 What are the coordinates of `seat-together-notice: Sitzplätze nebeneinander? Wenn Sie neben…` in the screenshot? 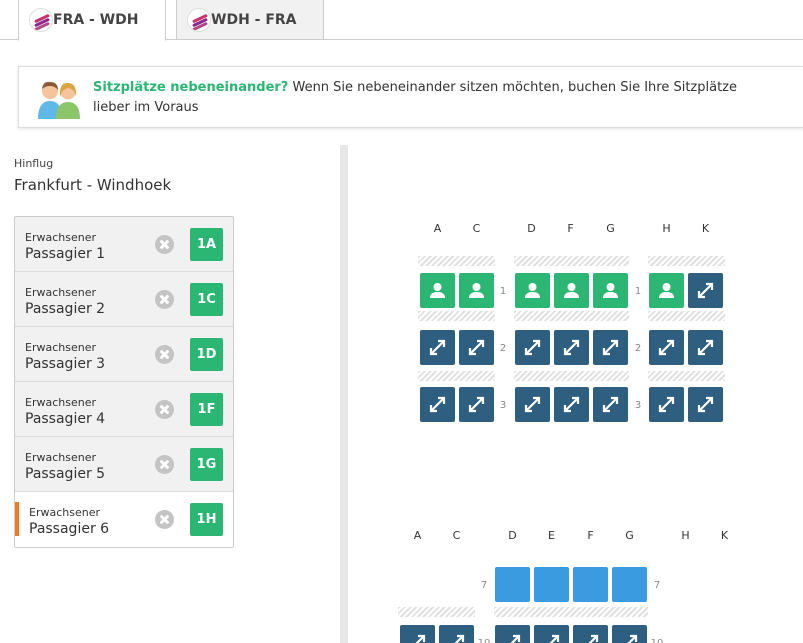 It's located at (410, 97).